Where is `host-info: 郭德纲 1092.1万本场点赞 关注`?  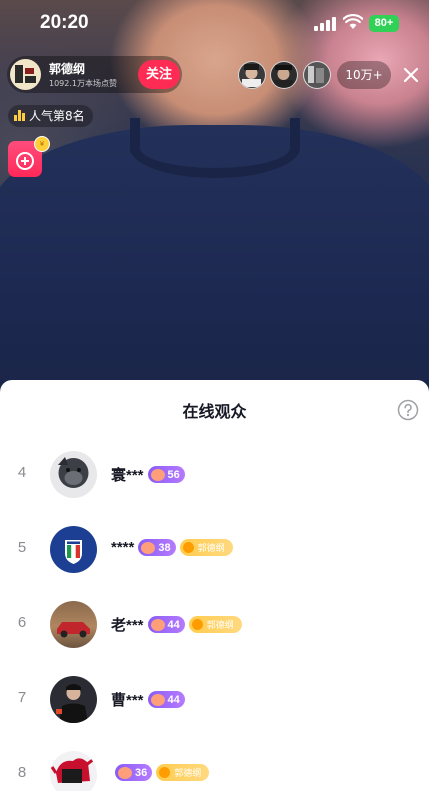
host-info: 郭德纲 1092.1万本场点赞 关注 is located at coordinates (94, 74).